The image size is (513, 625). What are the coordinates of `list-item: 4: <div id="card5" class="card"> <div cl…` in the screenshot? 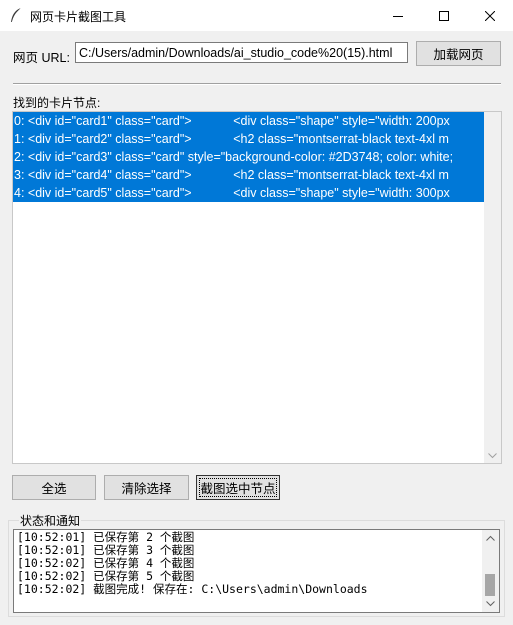 It's located at (249, 193).